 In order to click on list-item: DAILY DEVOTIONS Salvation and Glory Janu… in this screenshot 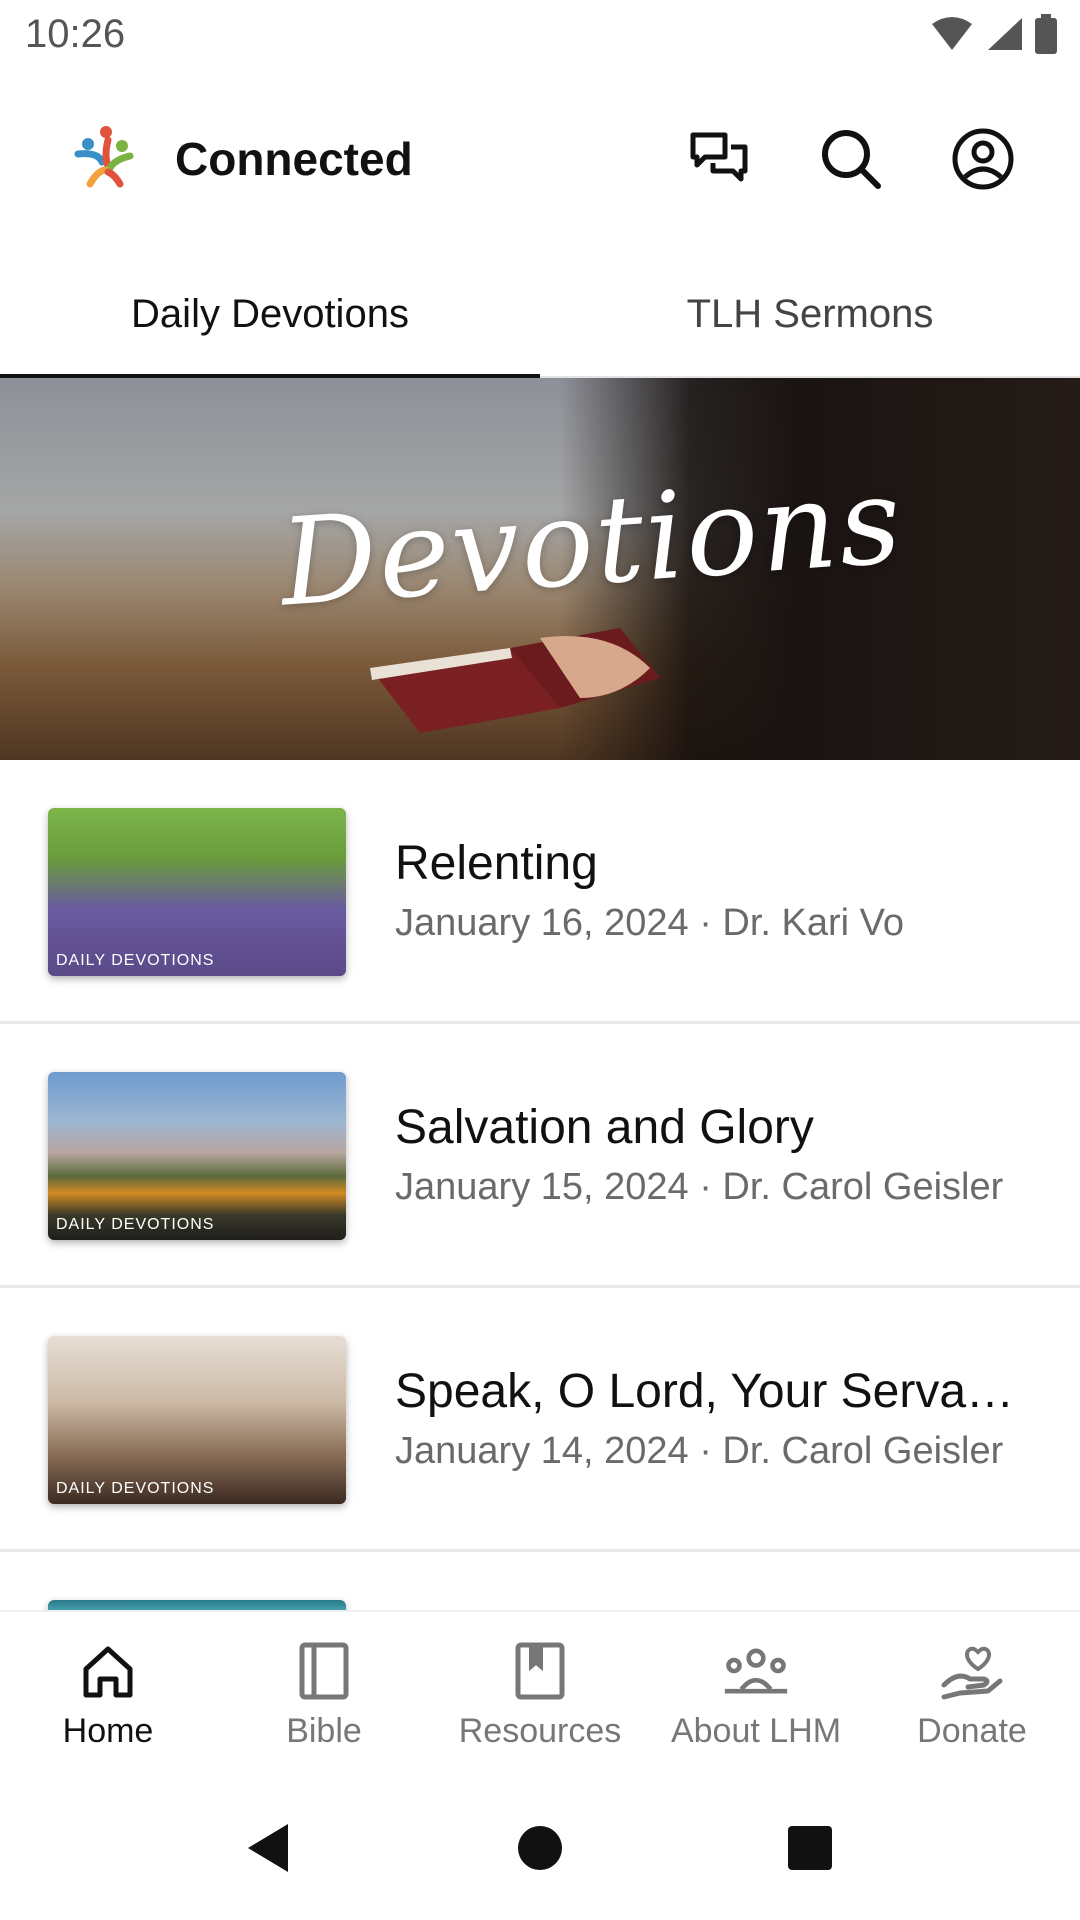, I will do `click(540, 1156)`.